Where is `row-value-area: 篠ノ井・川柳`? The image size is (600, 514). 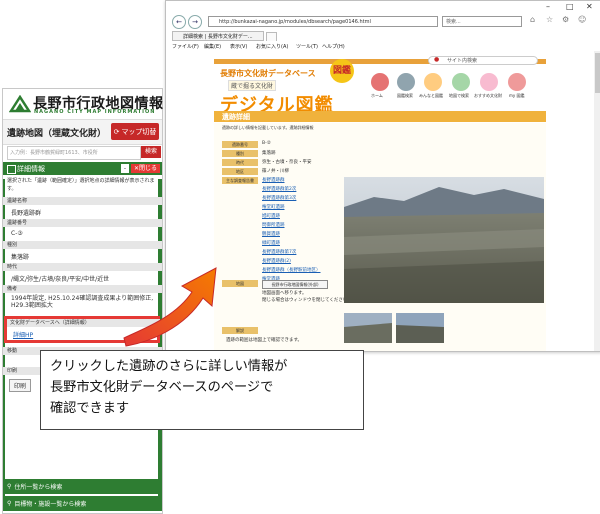 row-value-area: 篠ノ井・川柳 is located at coordinates (275, 171).